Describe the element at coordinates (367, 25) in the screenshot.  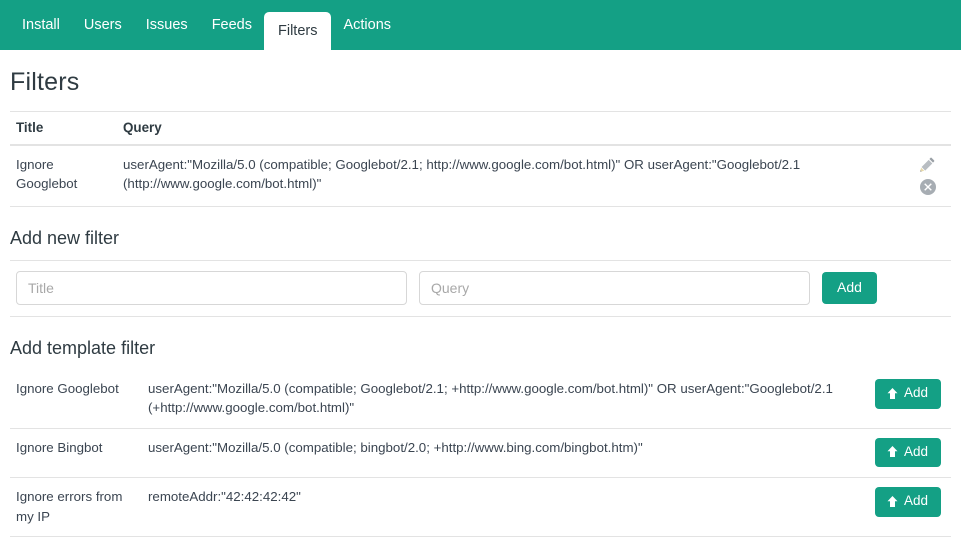
I see `nav-tab-actions: Actions` at that location.